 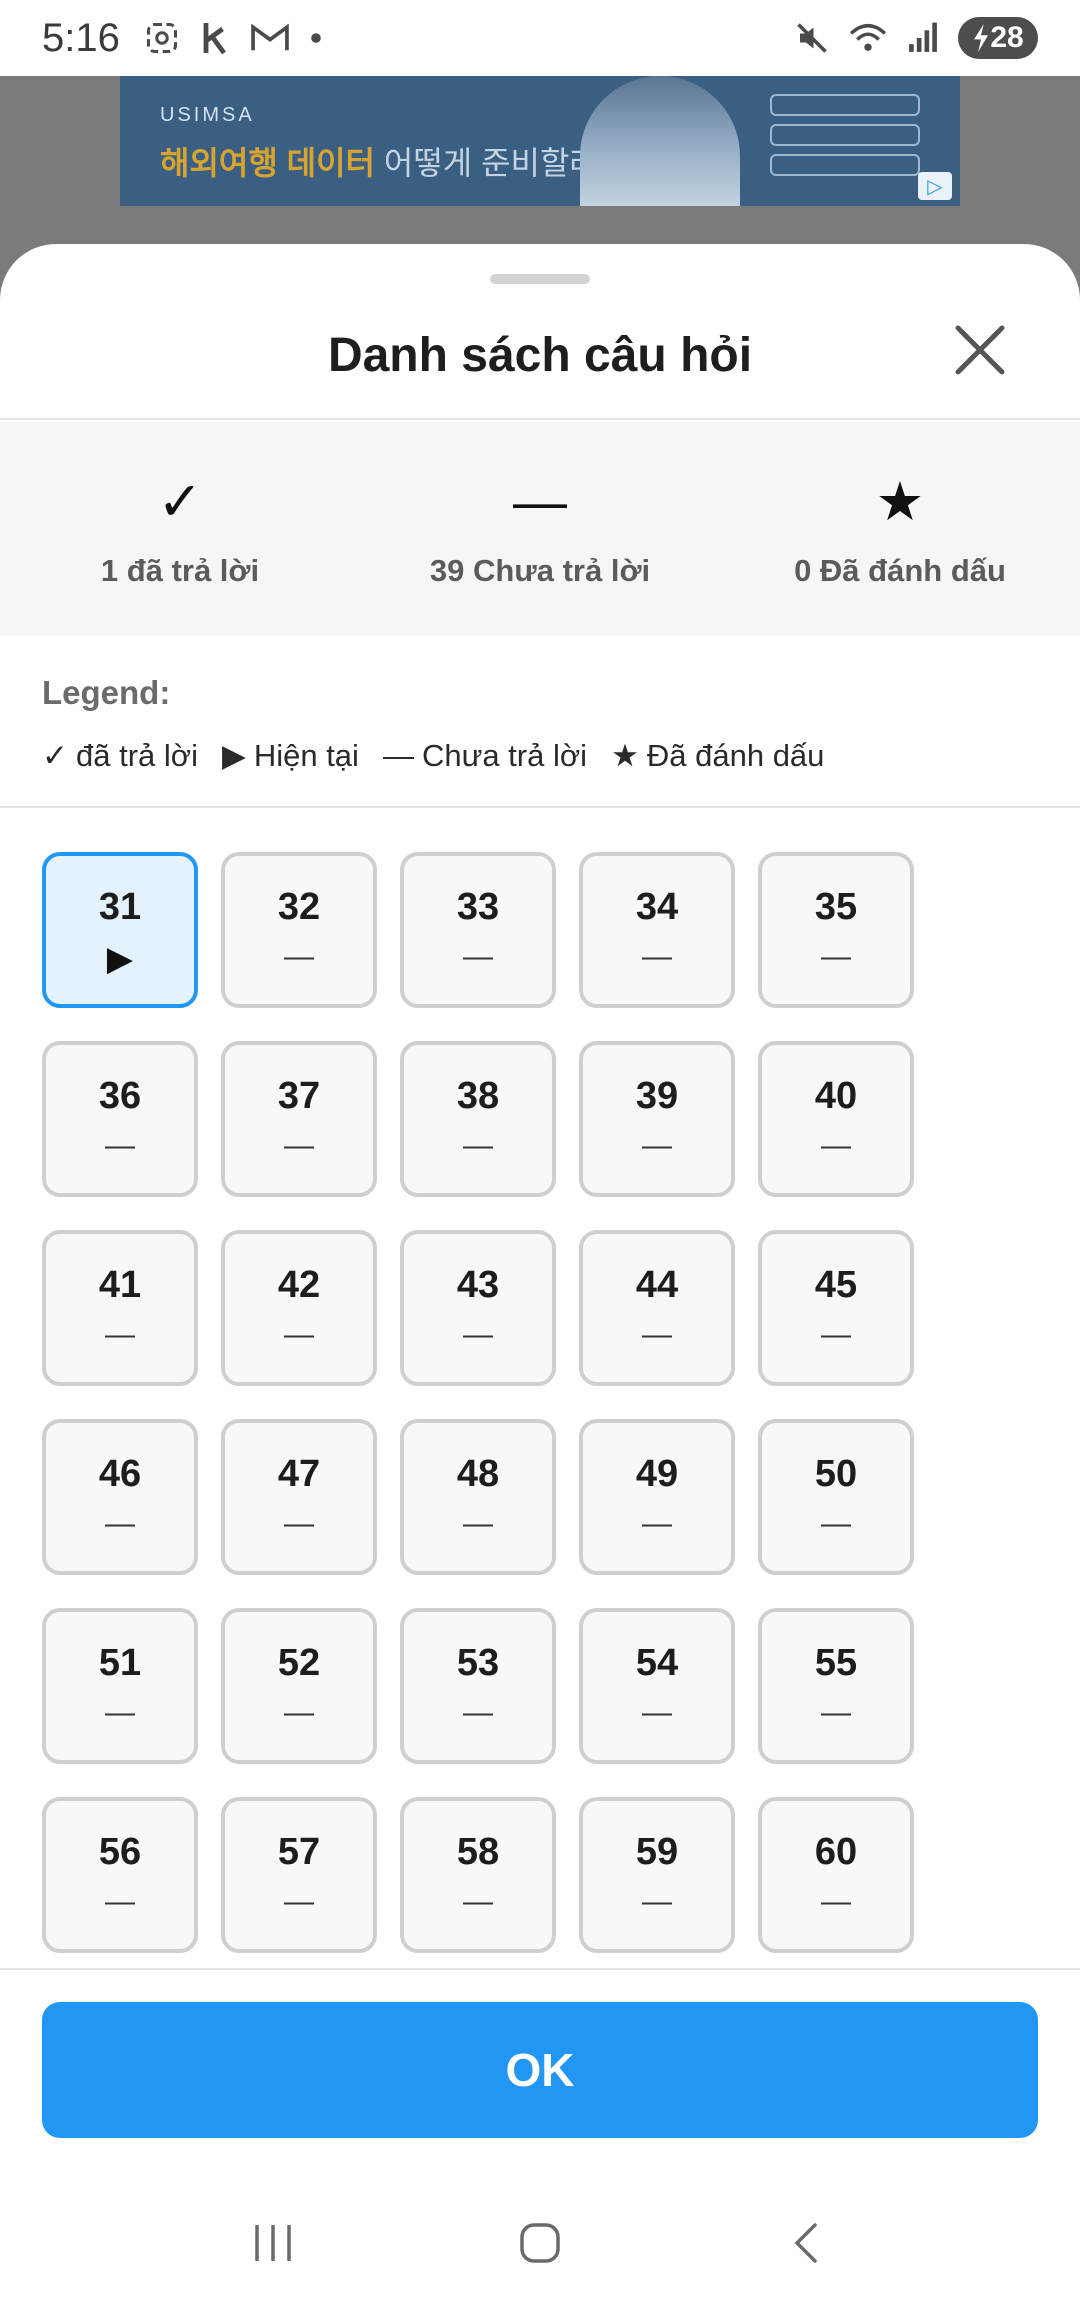 I want to click on question-cell: 33 —, so click(x=478, y=930).